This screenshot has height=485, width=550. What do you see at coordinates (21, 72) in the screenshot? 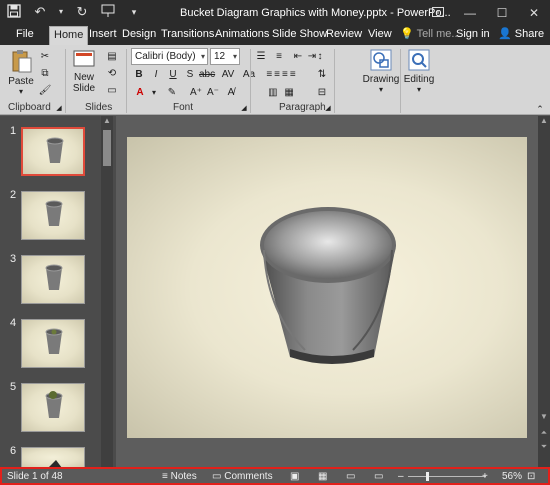
I see `paste-button: Paste ▾` at bounding box center [21, 72].